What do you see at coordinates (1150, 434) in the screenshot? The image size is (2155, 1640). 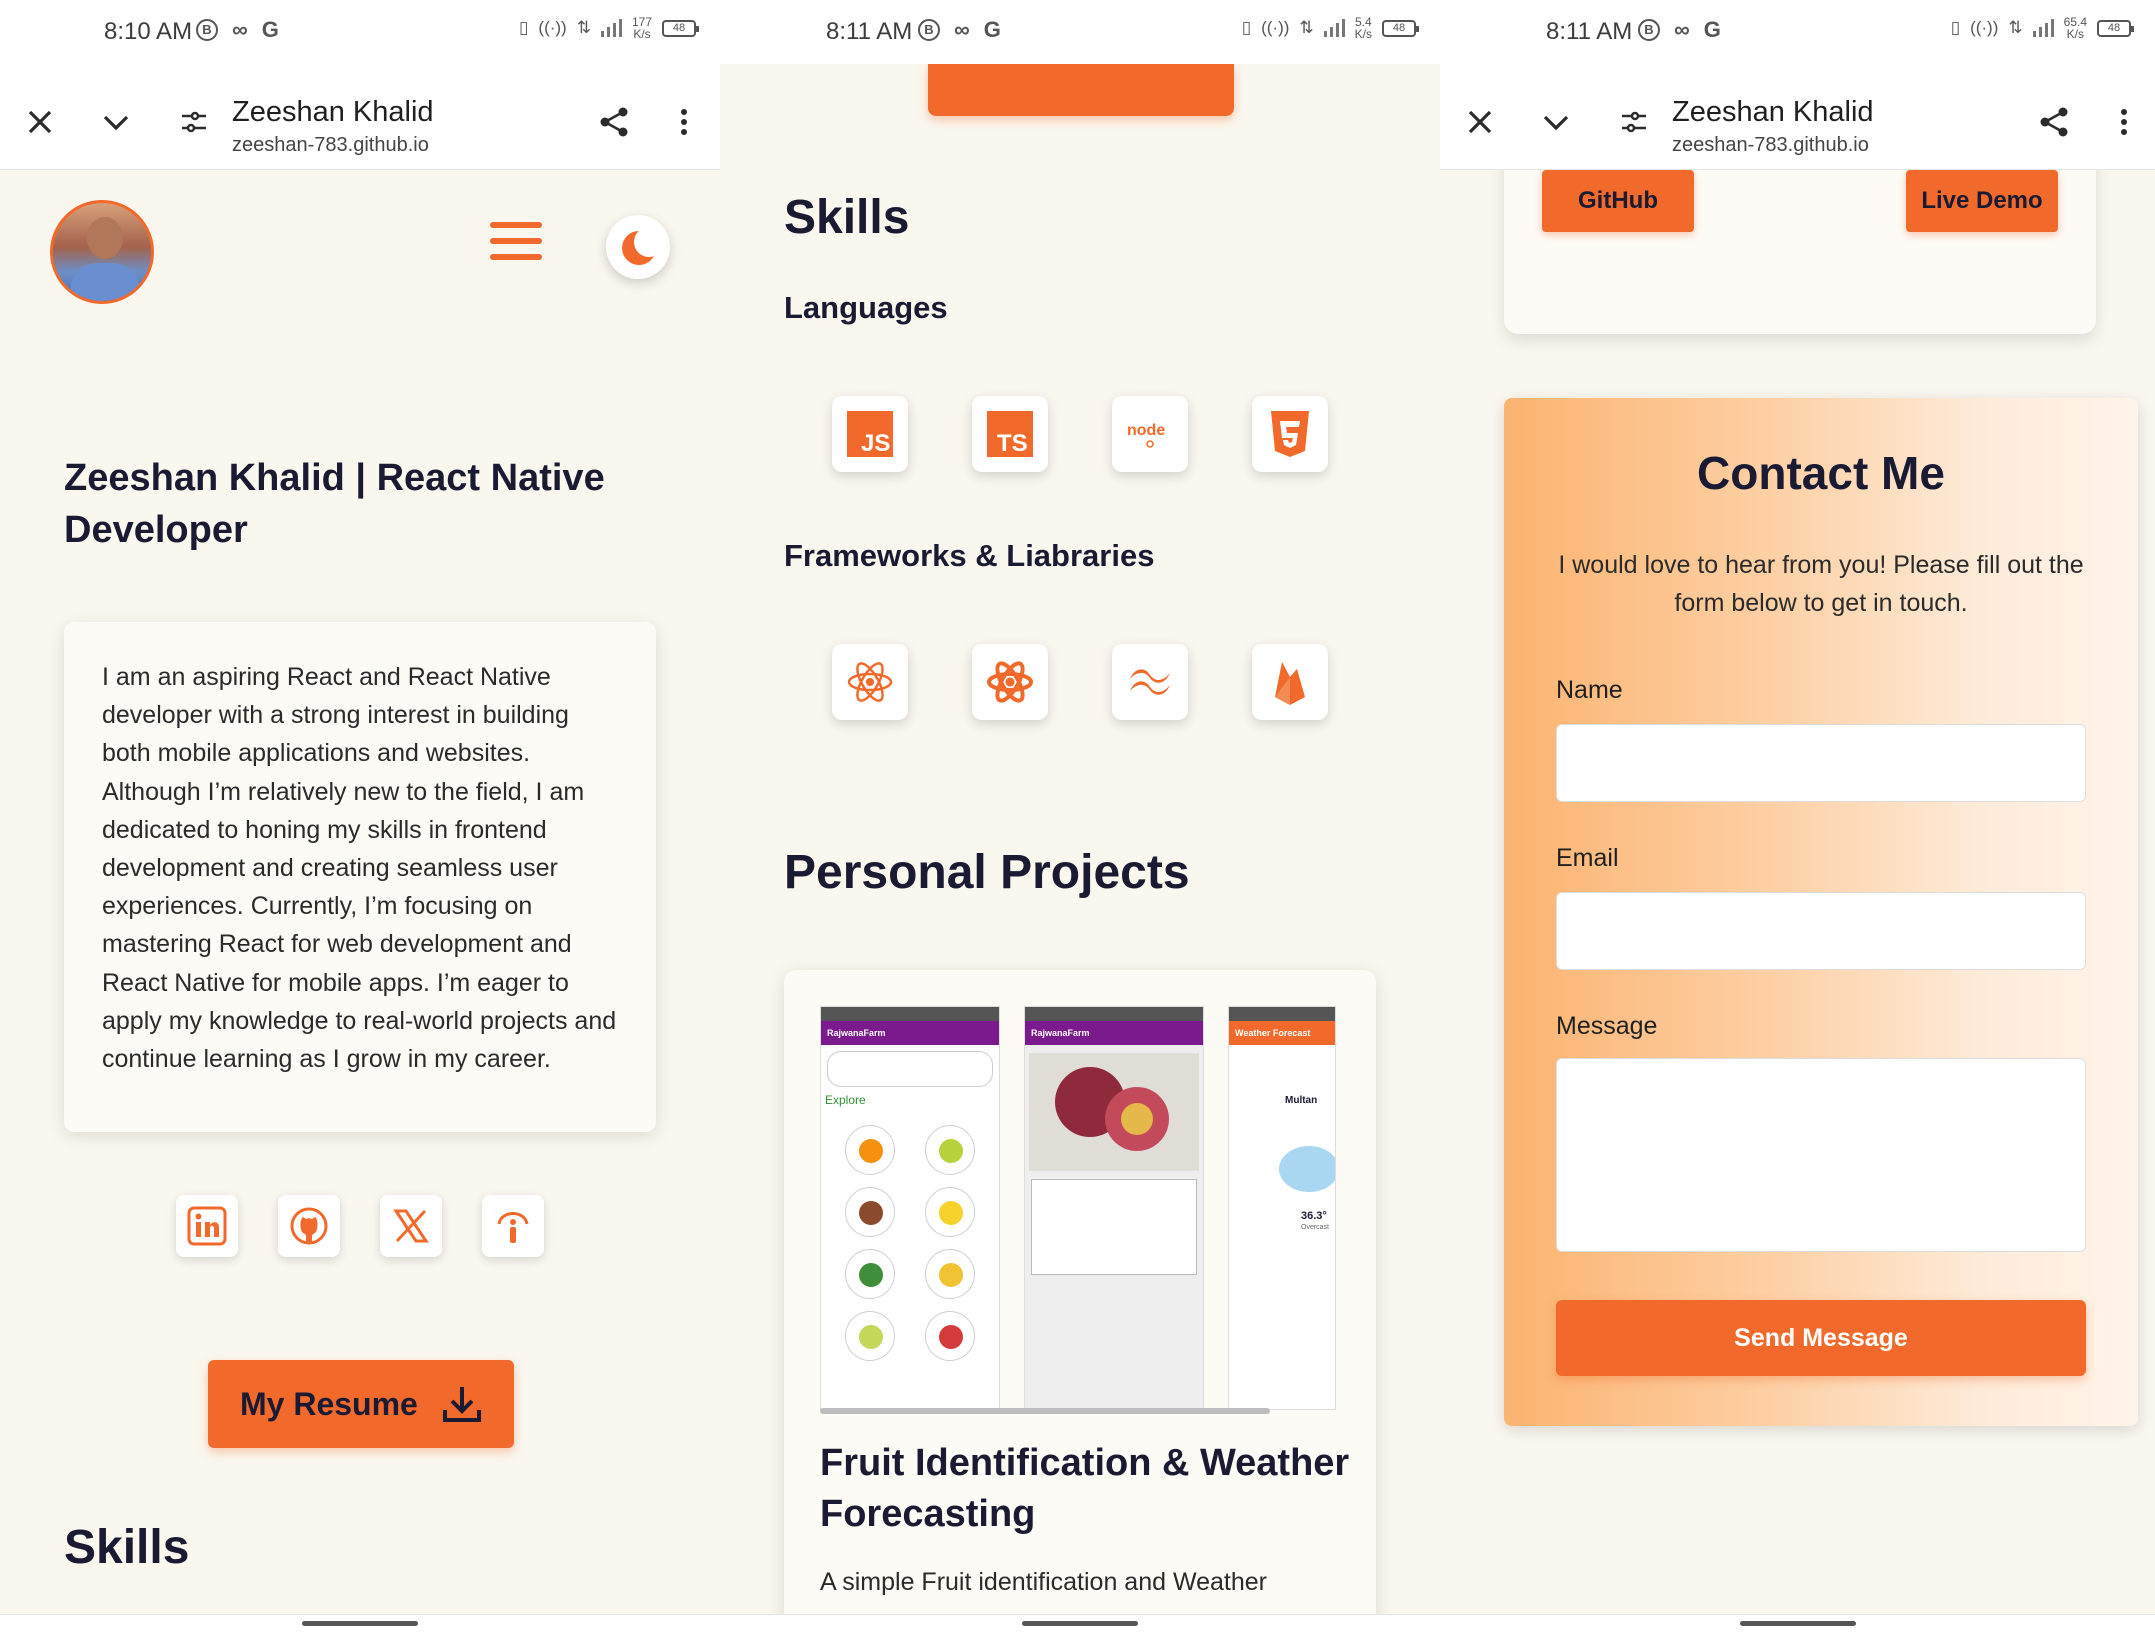 I see `skill-tile-nodejs: node` at bounding box center [1150, 434].